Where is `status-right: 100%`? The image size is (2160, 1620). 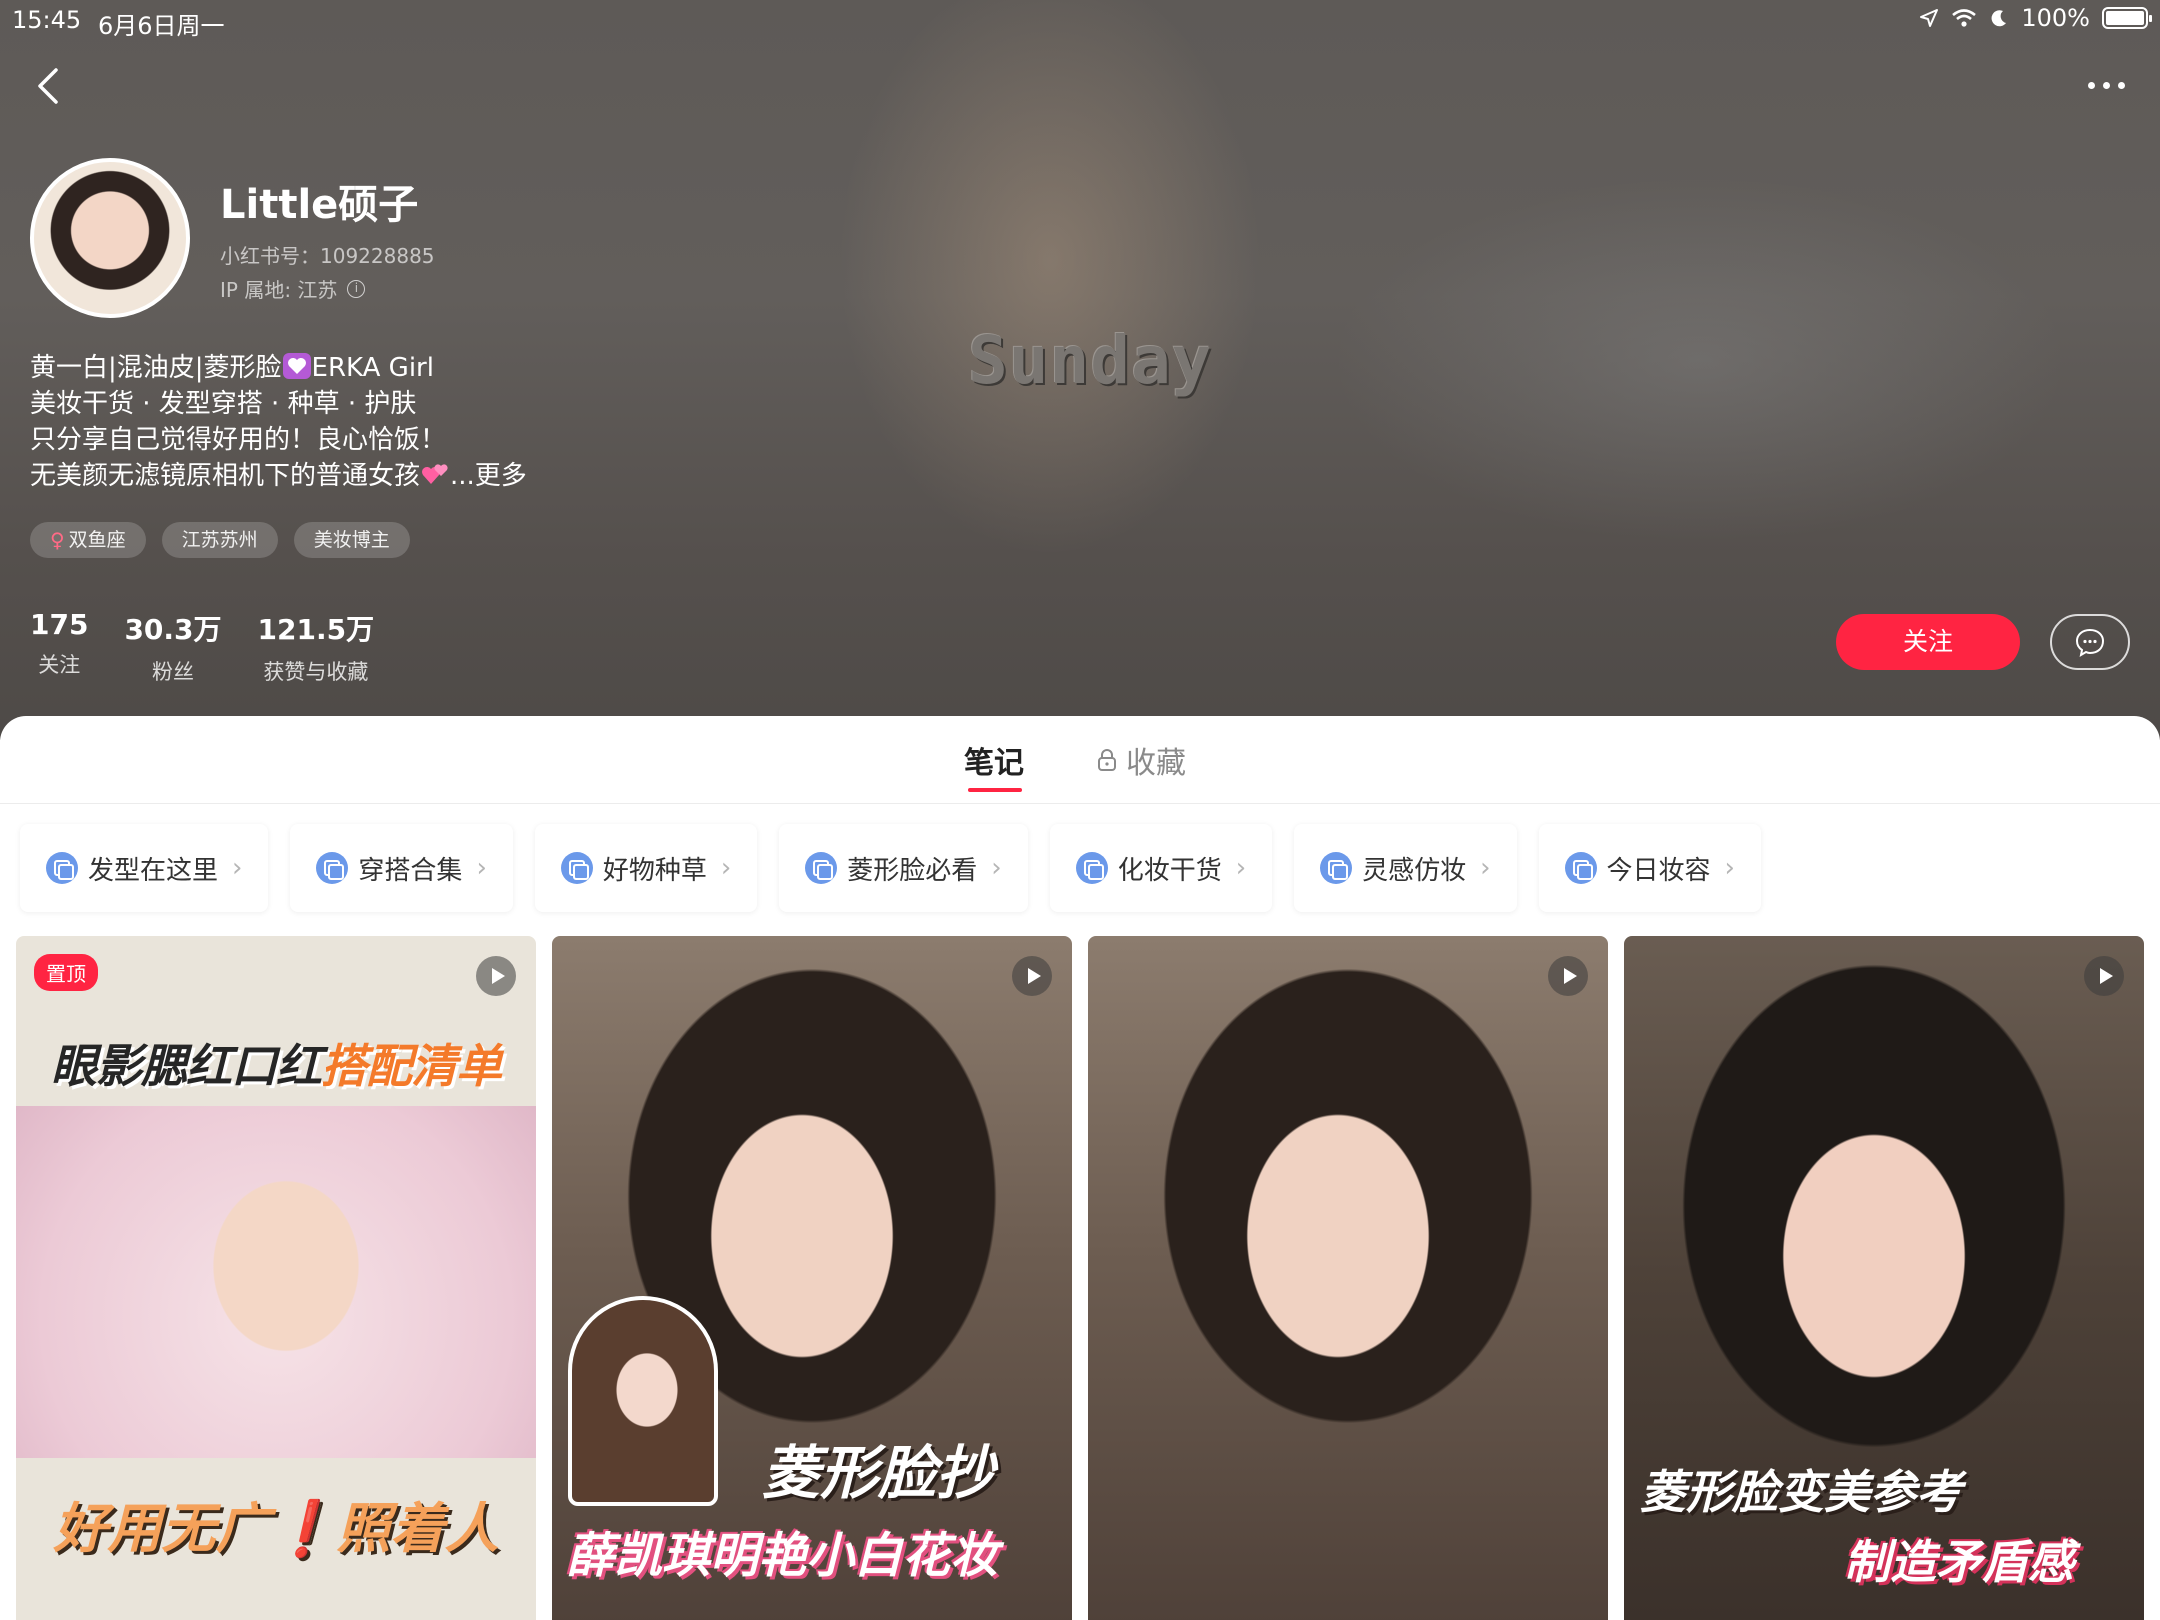
status-right: 100% is located at coordinates (2035, 18).